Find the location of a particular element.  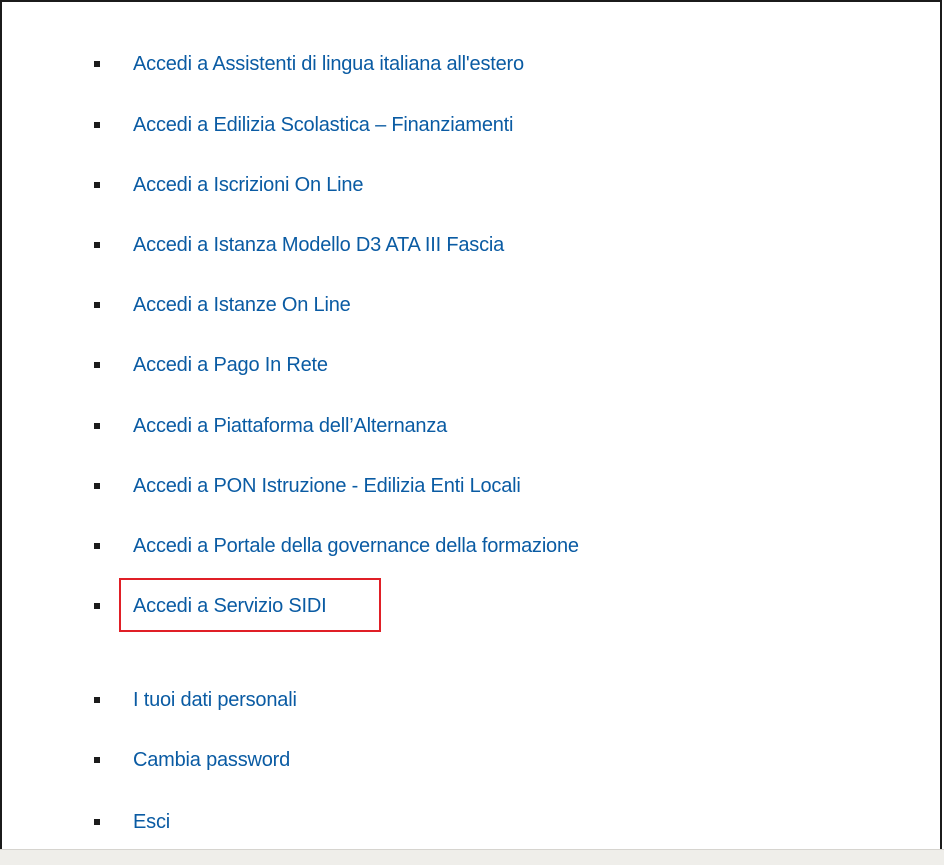

link-esci: Esci is located at coordinates (151, 822).